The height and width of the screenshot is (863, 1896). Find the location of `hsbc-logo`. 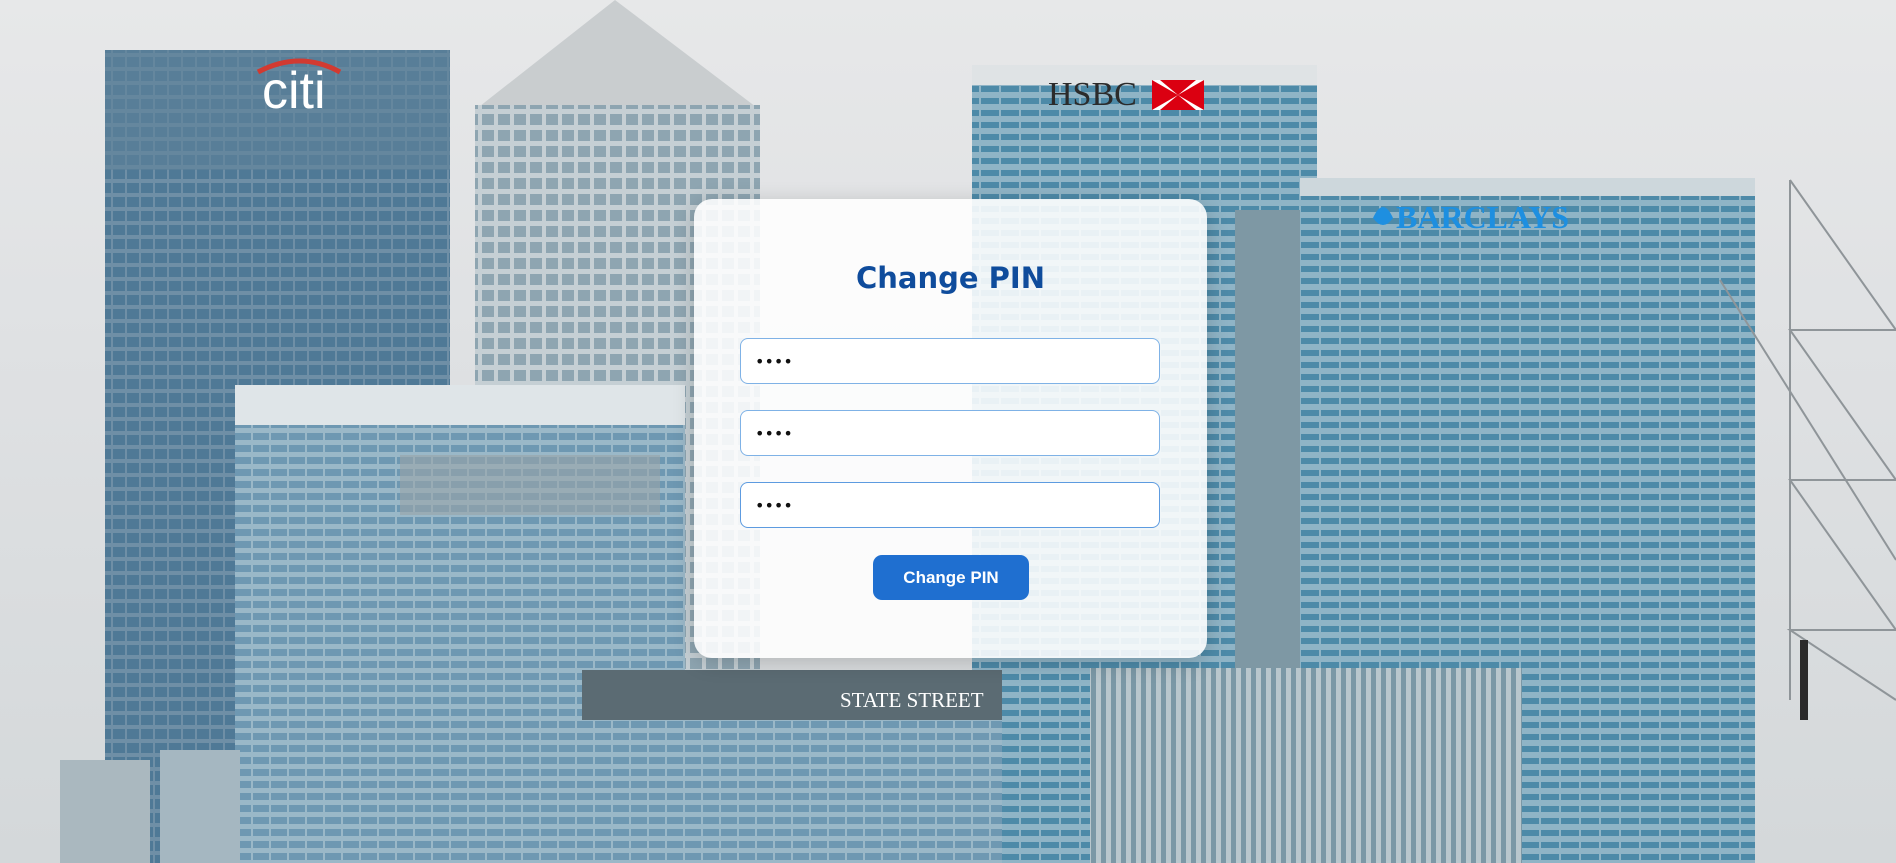

hsbc-logo is located at coordinates (1178, 95).